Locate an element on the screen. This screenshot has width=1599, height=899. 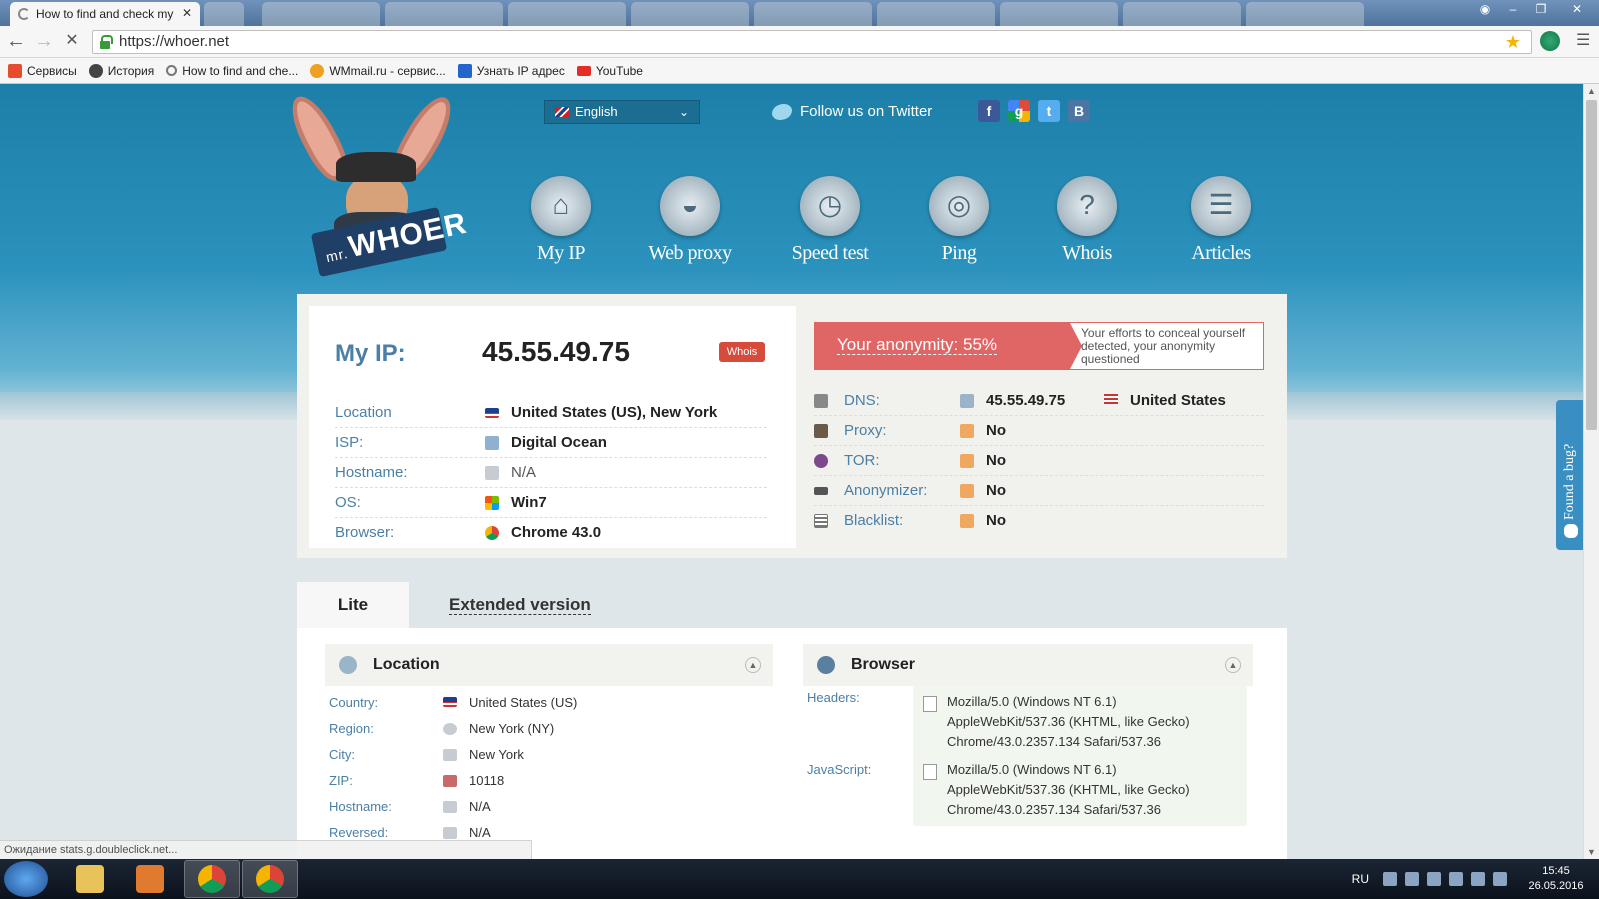
apps-icon is located at coordinates (15, 70).